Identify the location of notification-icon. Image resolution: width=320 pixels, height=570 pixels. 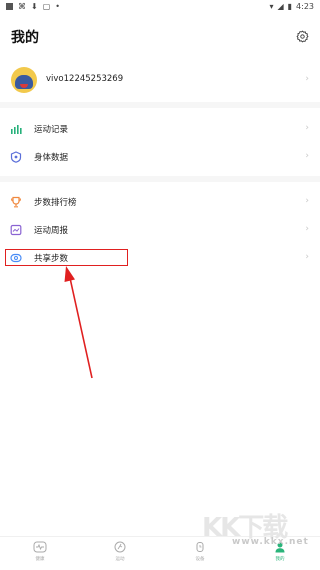
(9, 6).